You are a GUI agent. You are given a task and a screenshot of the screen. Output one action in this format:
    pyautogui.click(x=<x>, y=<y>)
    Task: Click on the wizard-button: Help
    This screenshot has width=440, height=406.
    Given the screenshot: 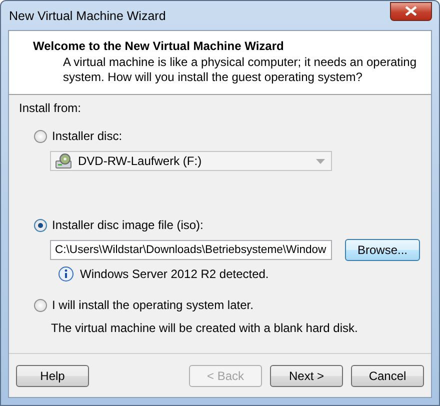 What is the action you would take?
    pyautogui.click(x=52, y=376)
    